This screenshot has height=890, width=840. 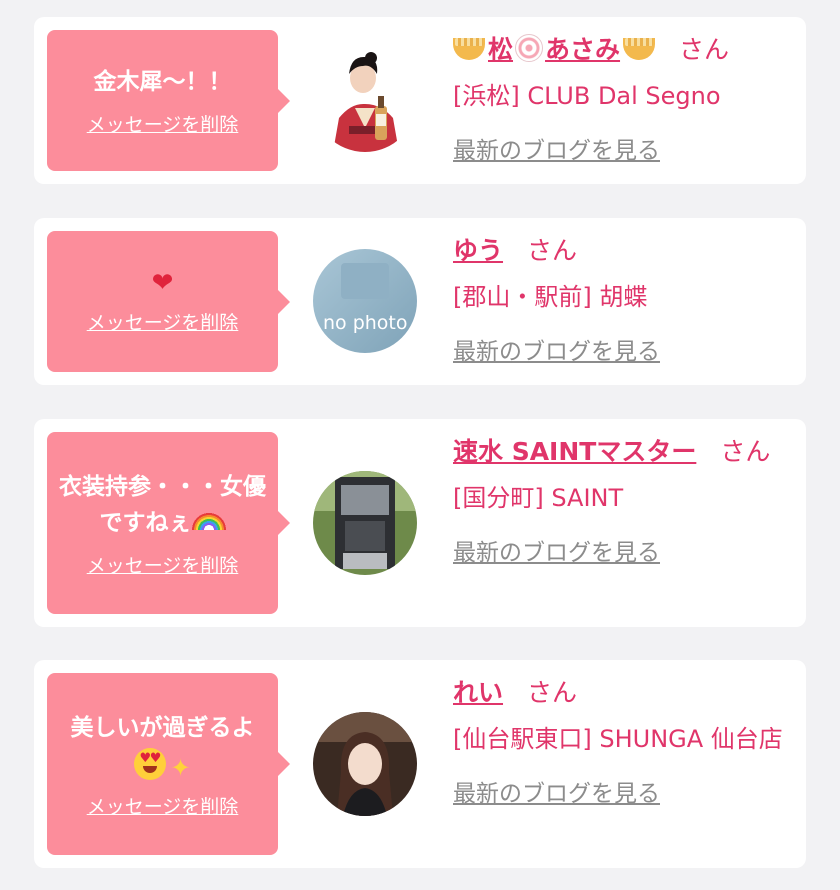 I want to click on sender-info: ゆう さん [郡山・駅前] 胡蝶 最新のブログを見る, so click(x=619, y=298).